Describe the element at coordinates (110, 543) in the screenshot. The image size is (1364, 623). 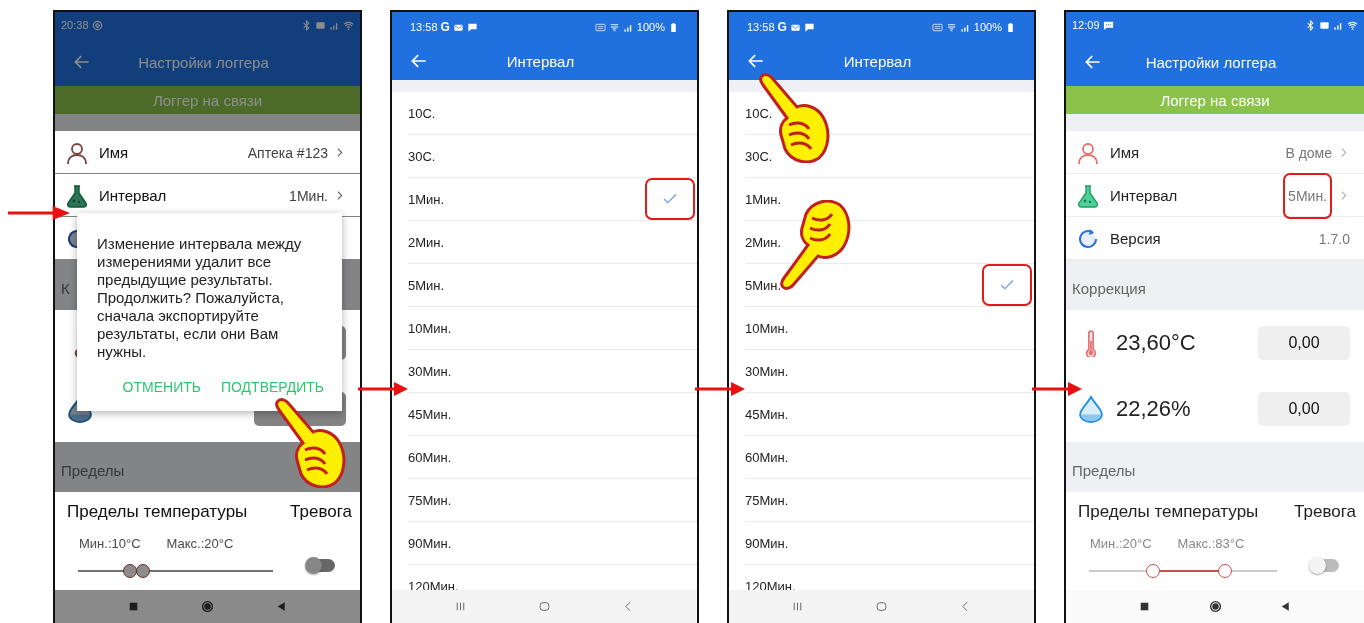
I see `min-label: Мин.:10°C` at that location.